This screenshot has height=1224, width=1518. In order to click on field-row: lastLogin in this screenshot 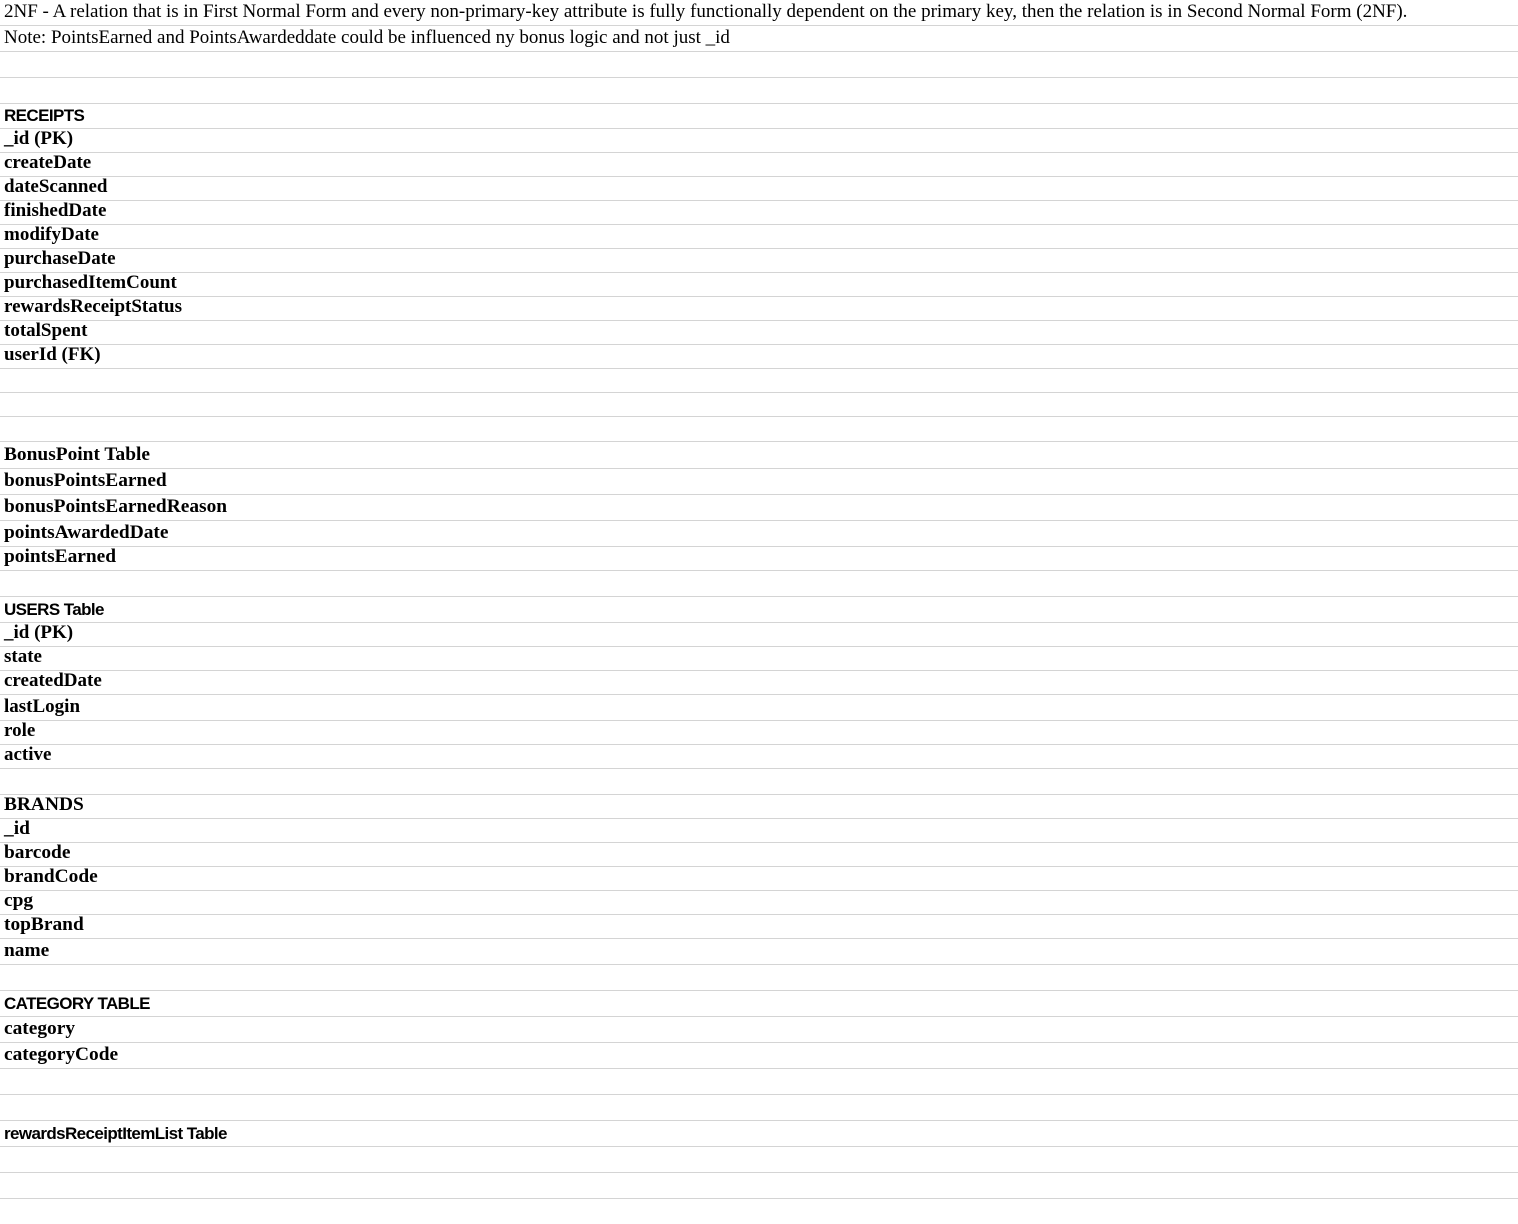, I will do `click(759, 708)`.